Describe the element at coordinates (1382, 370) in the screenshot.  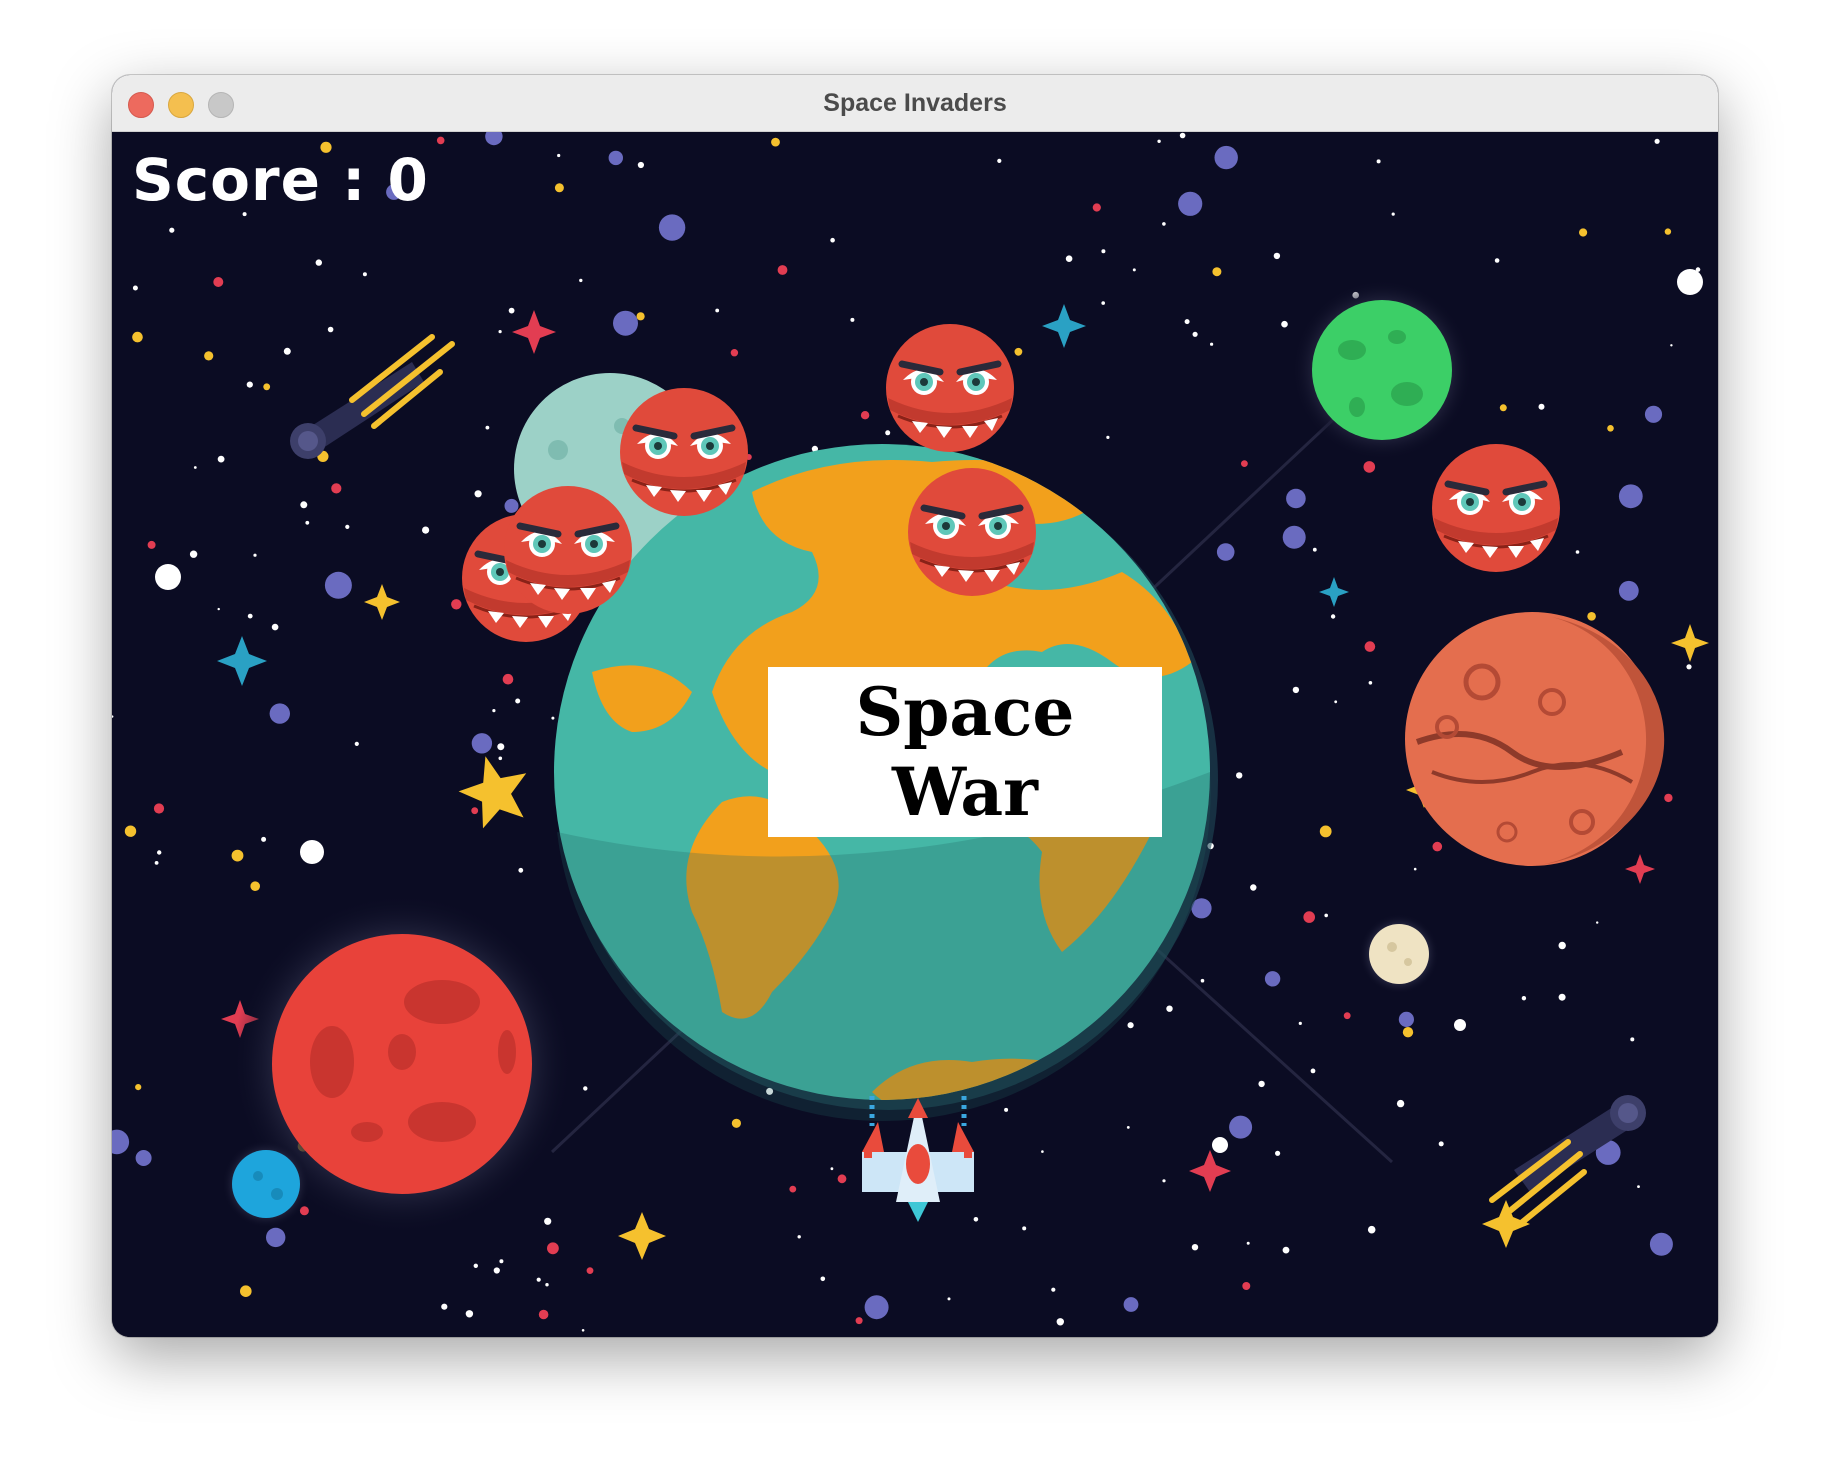
I see `green-planet` at that location.